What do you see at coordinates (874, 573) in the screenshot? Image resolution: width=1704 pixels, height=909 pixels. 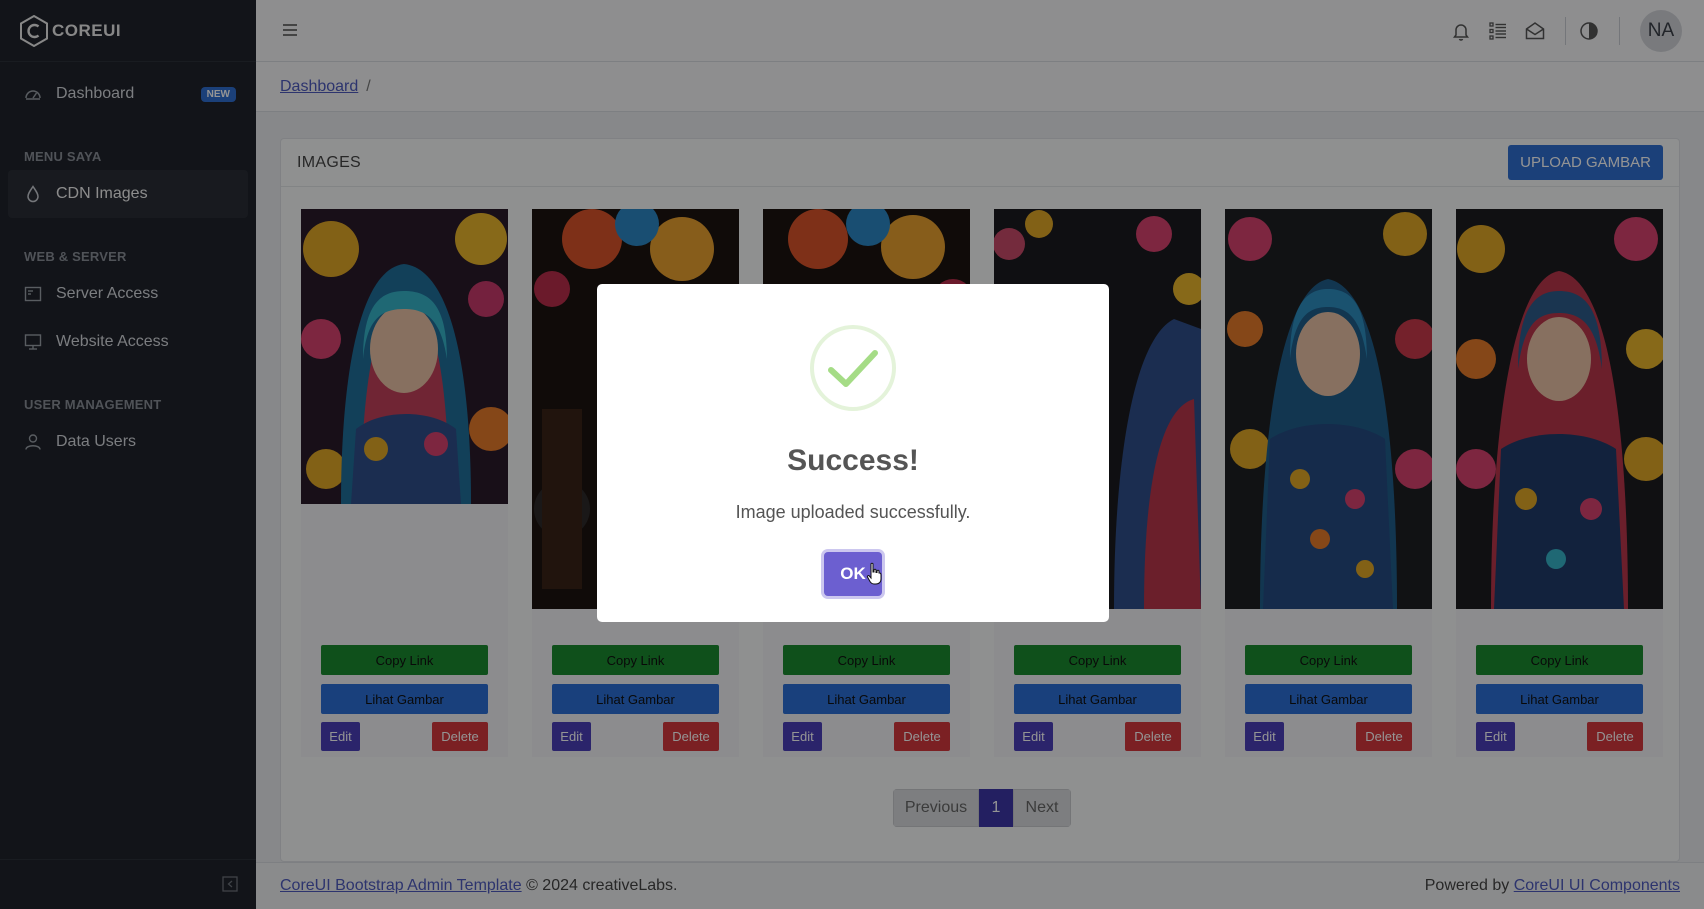 I see `mouse-pointer-icon` at bounding box center [874, 573].